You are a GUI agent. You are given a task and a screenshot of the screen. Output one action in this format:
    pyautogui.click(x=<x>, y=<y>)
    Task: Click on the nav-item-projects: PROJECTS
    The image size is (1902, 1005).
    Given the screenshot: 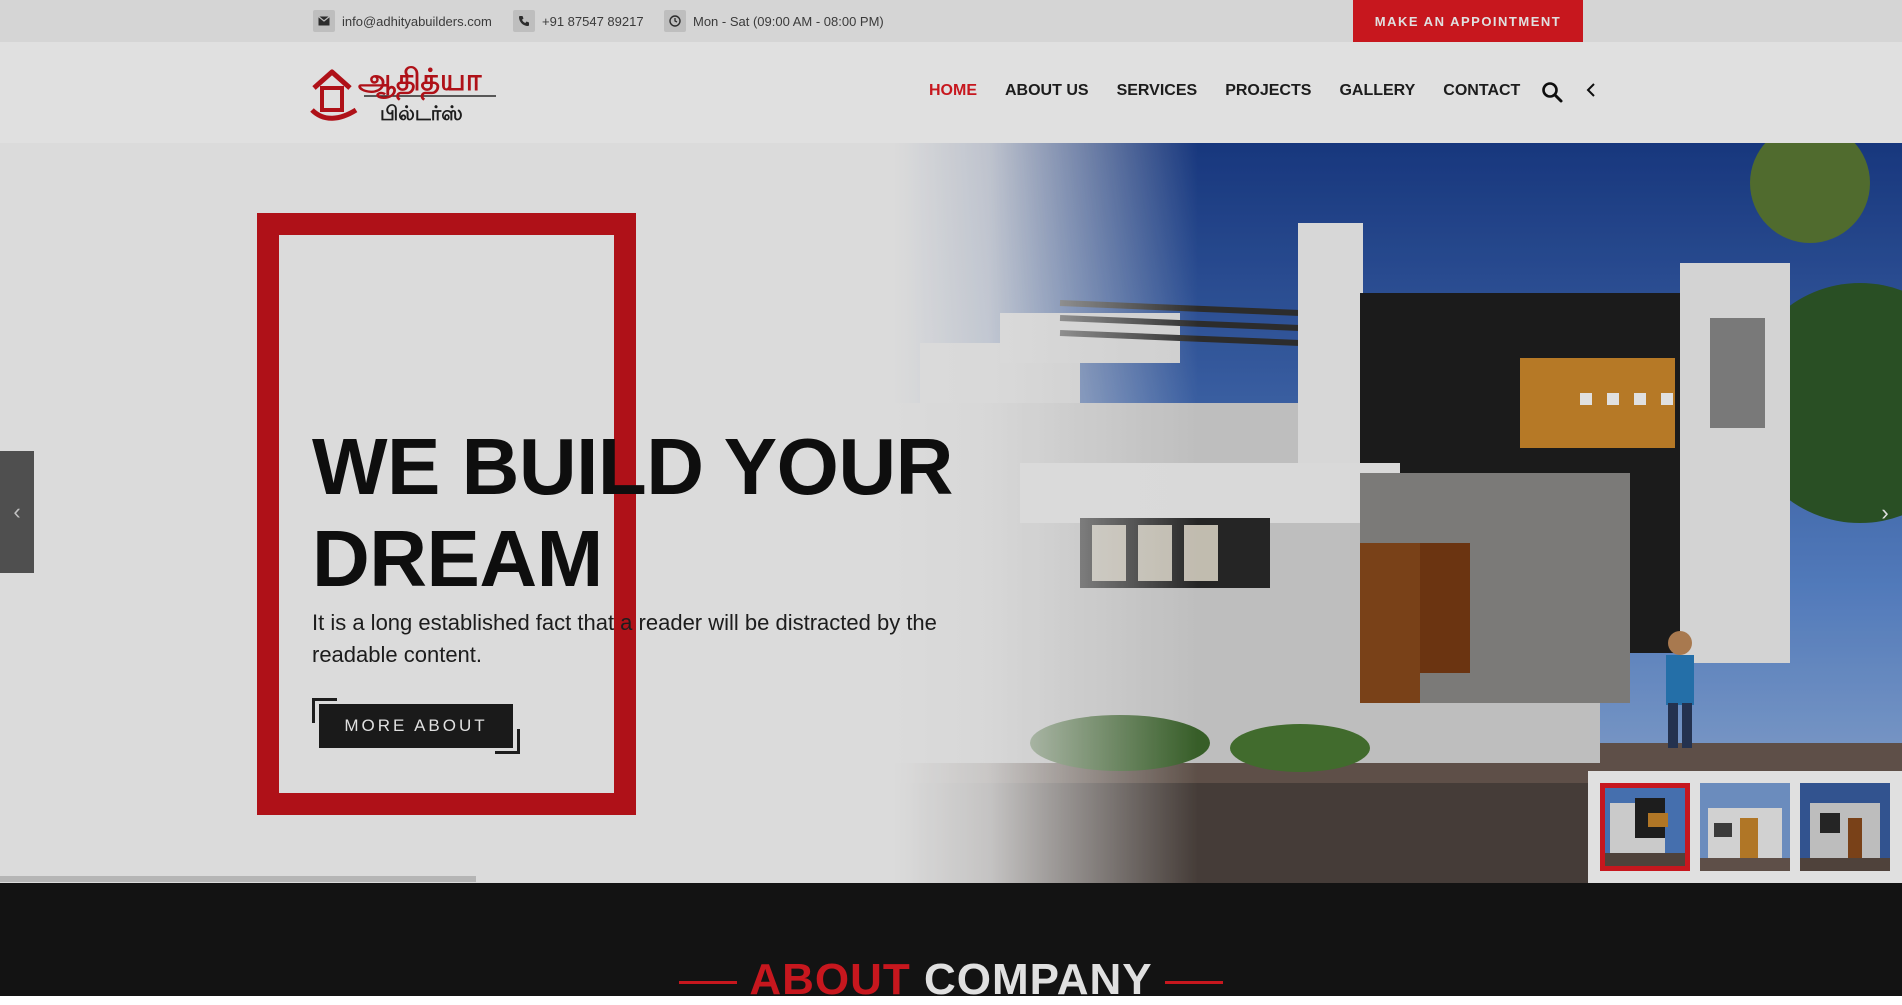 What is the action you would take?
    pyautogui.click(x=1268, y=91)
    